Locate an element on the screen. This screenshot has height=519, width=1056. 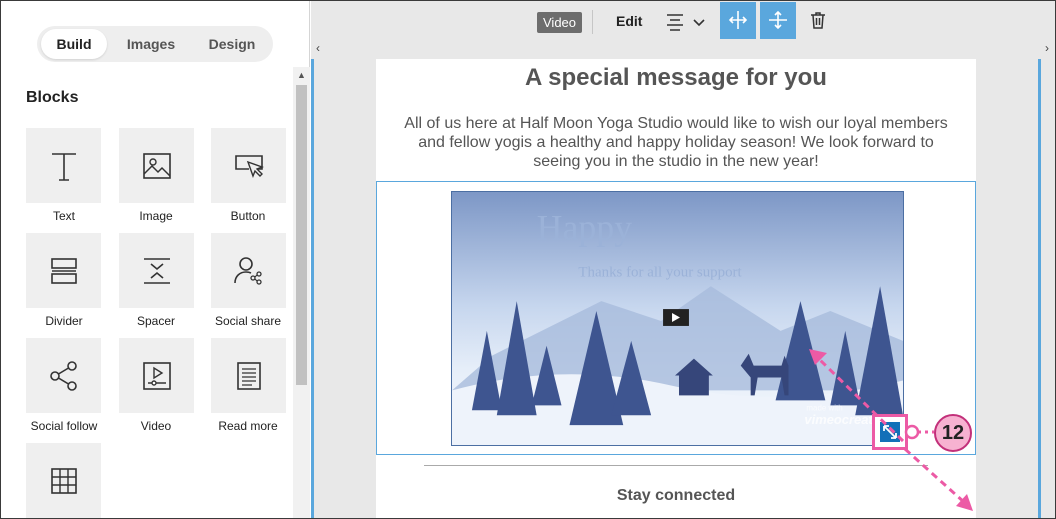
block-social-follow is located at coordinates (63, 375).